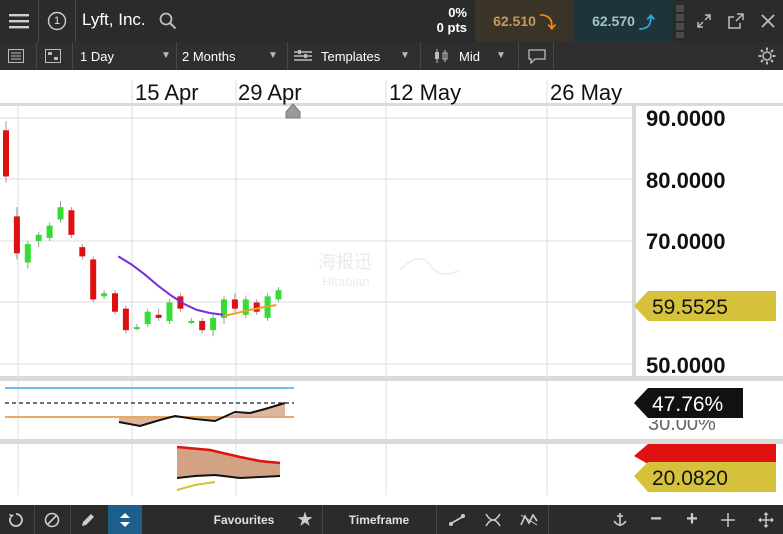 This screenshot has width=783, height=534. I want to click on star-icon: ★, so click(305, 519).